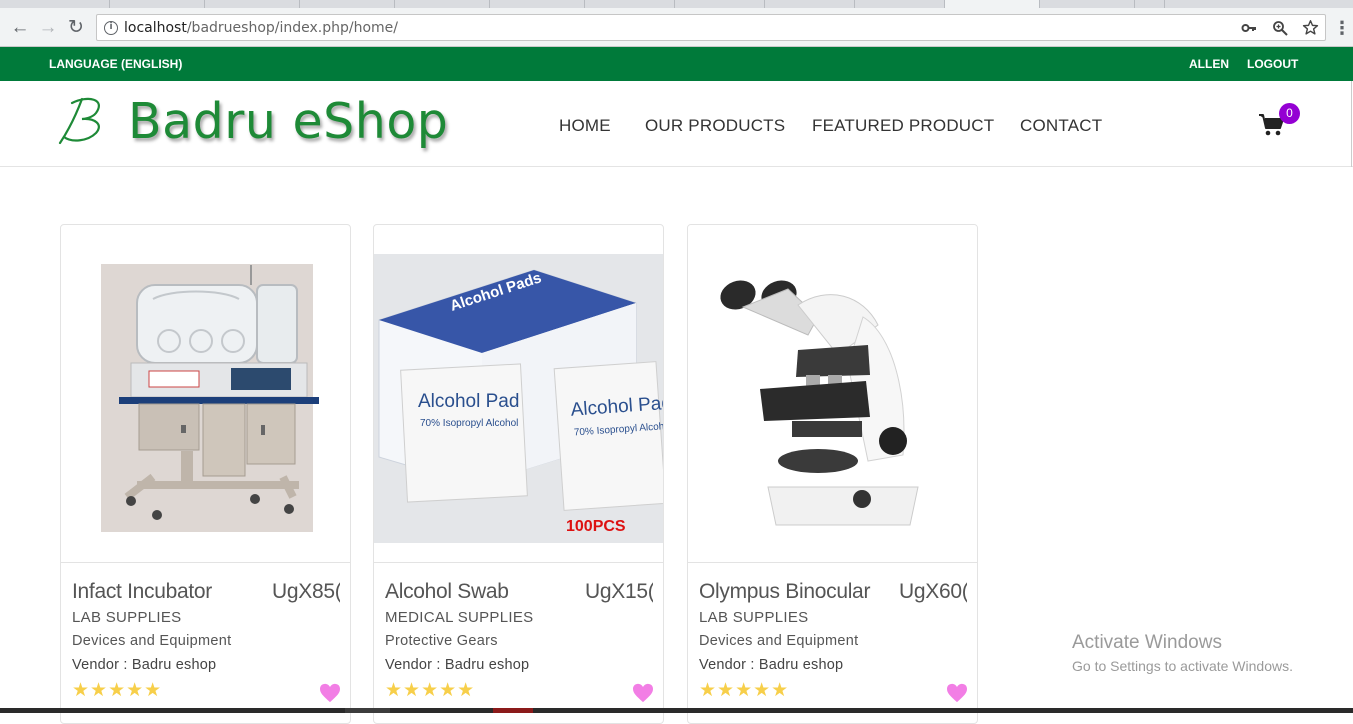 The height and width of the screenshot is (724, 1353). I want to click on url-text: localhost/badrueshop/index.php/home/, so click(261, 28).